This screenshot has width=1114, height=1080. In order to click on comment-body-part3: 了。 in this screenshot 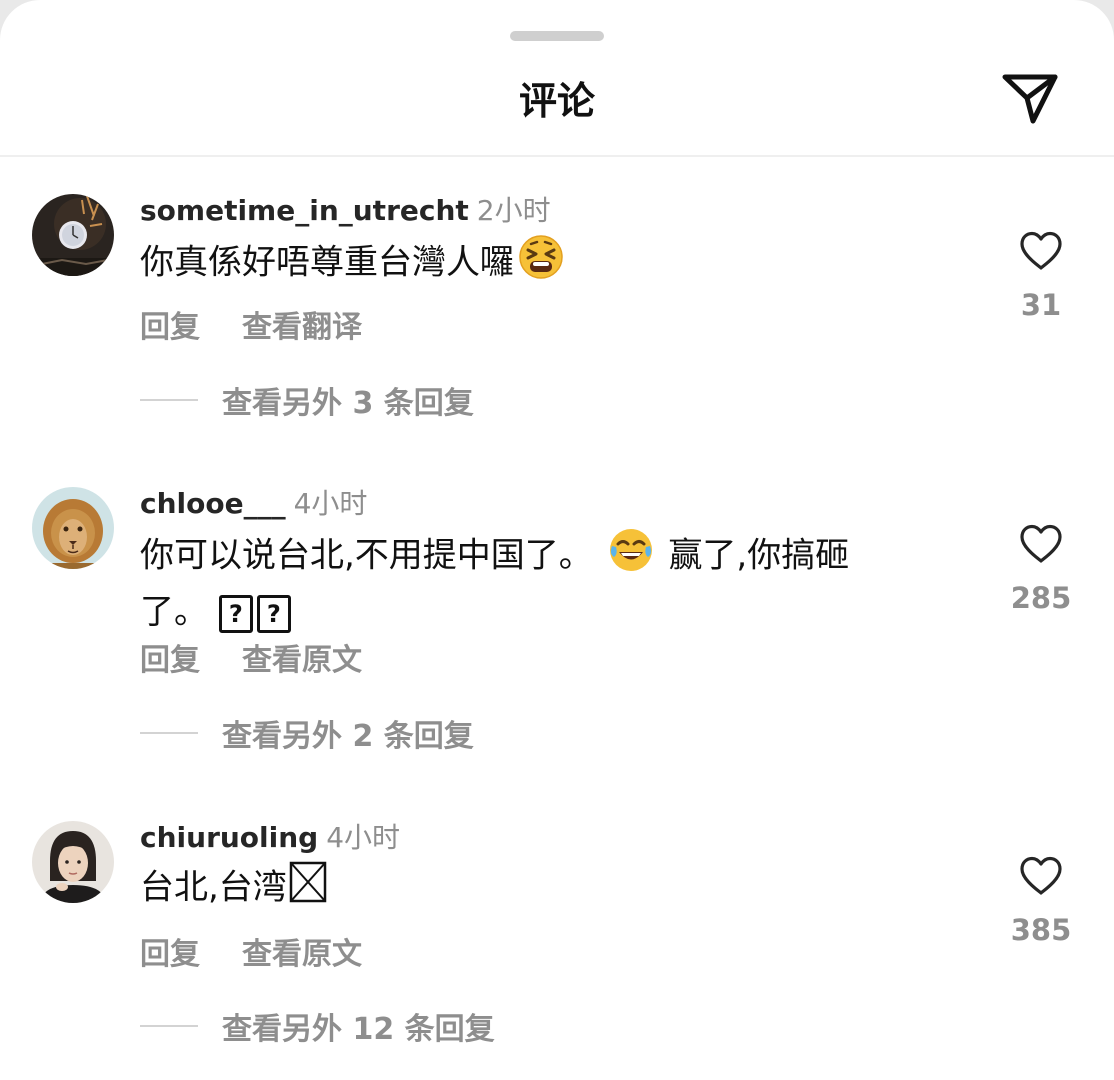, I will do `click(174, 612)`.